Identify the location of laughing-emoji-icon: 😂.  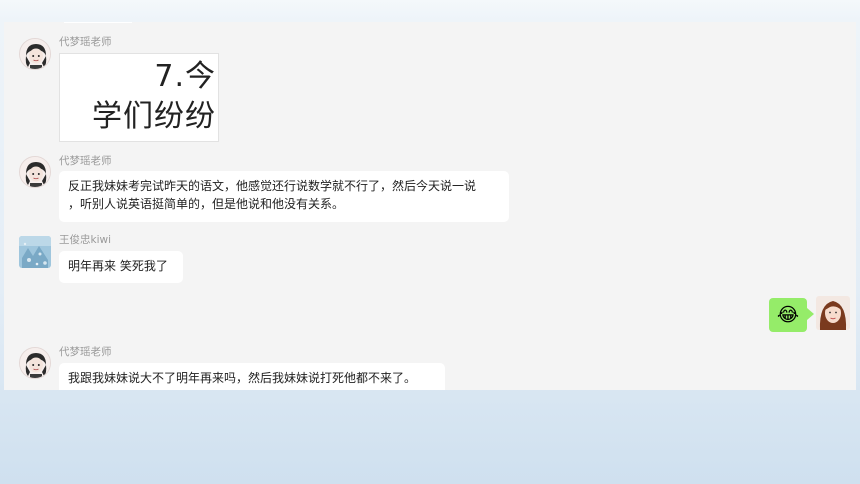
(788, 314).